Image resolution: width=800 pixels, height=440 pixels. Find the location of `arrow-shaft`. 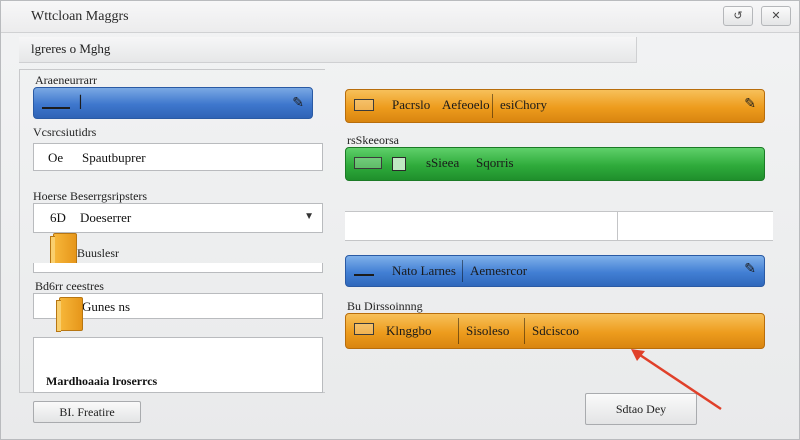

arrow-shaft is located at coordinates (679, 381).